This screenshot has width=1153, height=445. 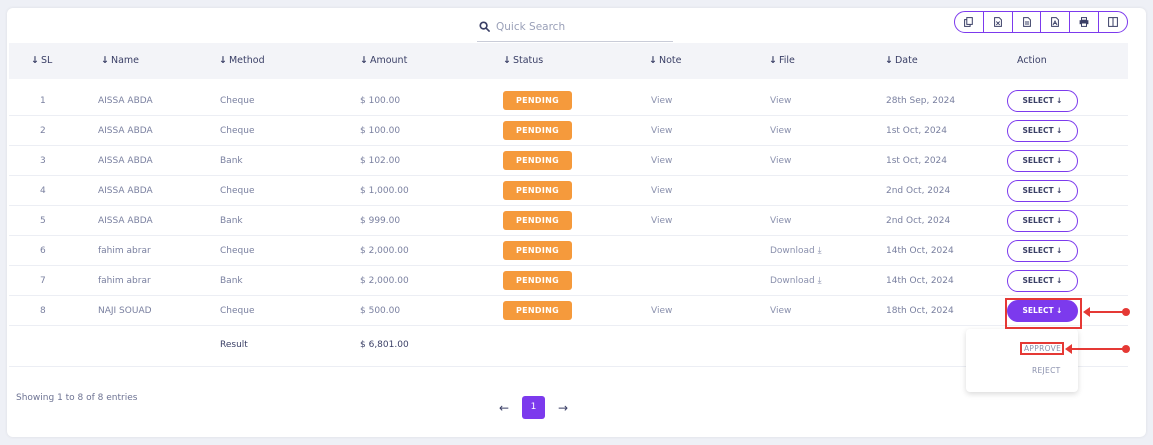 I want to click on entries-info: Showing 1 to 8 of 8 entries, so click(x=77, y=398).